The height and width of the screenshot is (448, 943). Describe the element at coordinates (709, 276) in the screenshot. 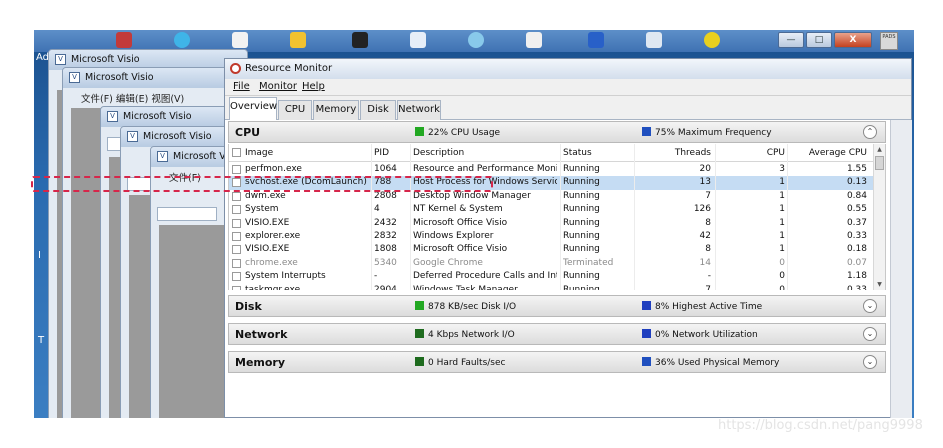

I see `cell-threads: -` at that location.